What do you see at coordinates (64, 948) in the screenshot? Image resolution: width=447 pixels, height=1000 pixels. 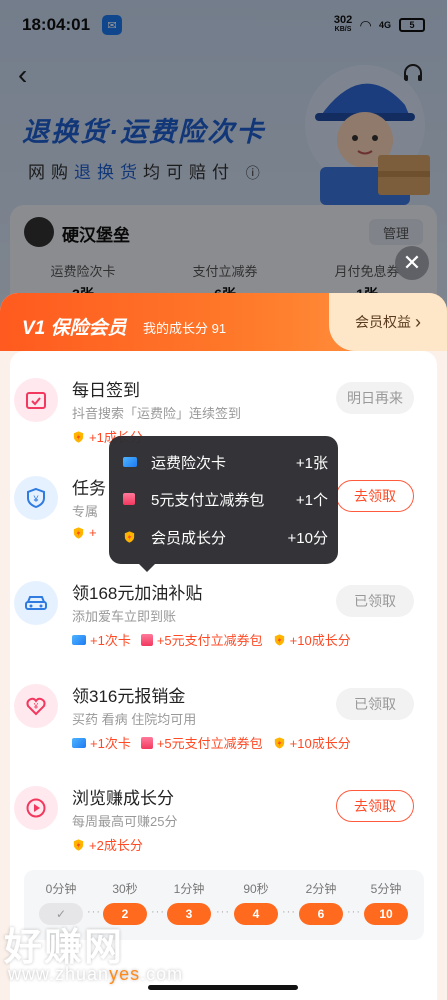 I see `watermark-brand: 好赚网` at bounding box center [64, 948].